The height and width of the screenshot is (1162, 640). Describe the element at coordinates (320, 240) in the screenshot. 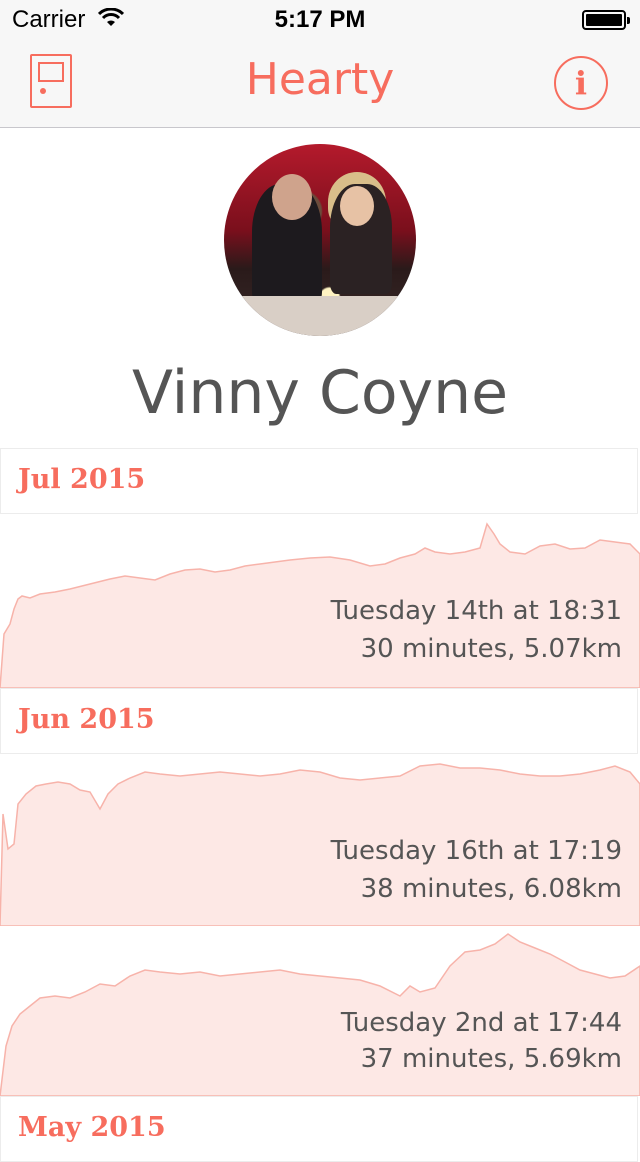

I see `avatar` at that location.